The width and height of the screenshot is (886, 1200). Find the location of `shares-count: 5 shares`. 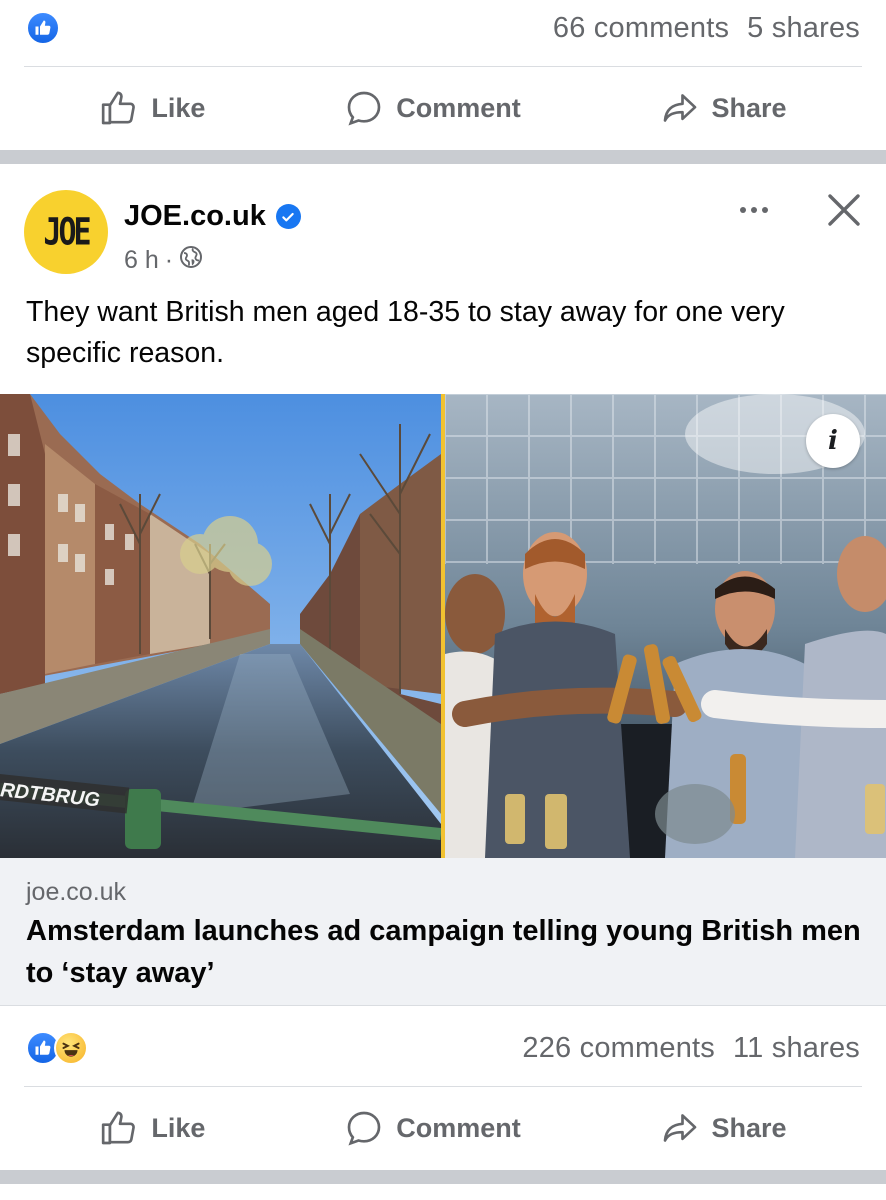

shares-count: 5 shares is located at coordinates (803, 28).